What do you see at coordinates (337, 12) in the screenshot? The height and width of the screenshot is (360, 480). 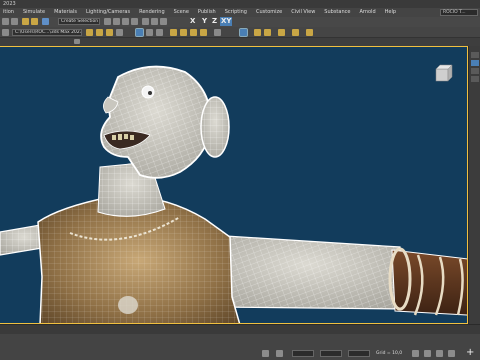 I see `menu-item-substance: Substance` at bounding box center [337, 12].